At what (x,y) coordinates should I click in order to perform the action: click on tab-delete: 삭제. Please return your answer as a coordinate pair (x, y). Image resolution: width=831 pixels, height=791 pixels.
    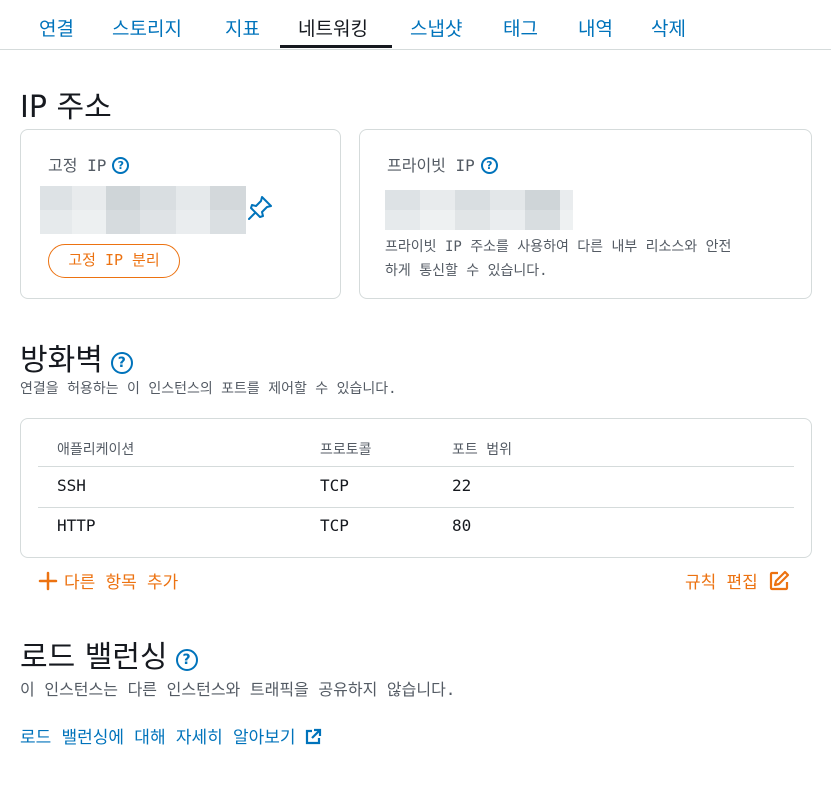
    Looking at the image, I should click on (668, 27).